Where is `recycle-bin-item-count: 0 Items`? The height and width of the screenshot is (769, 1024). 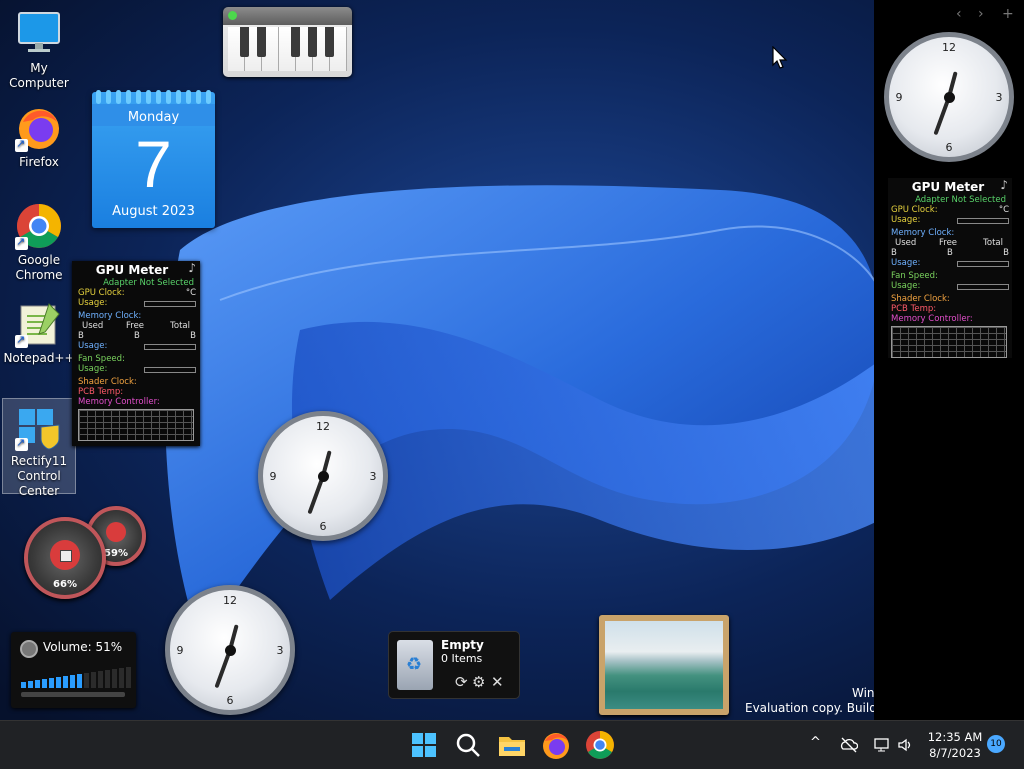 recycle-bin-item-count: 0 Items is located at coordinates (462, 658).